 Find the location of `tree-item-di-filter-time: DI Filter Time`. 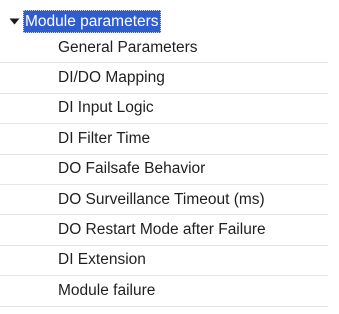

tree-item-di-filter-time: DI Filter Time is located at coordinates (164, 139).